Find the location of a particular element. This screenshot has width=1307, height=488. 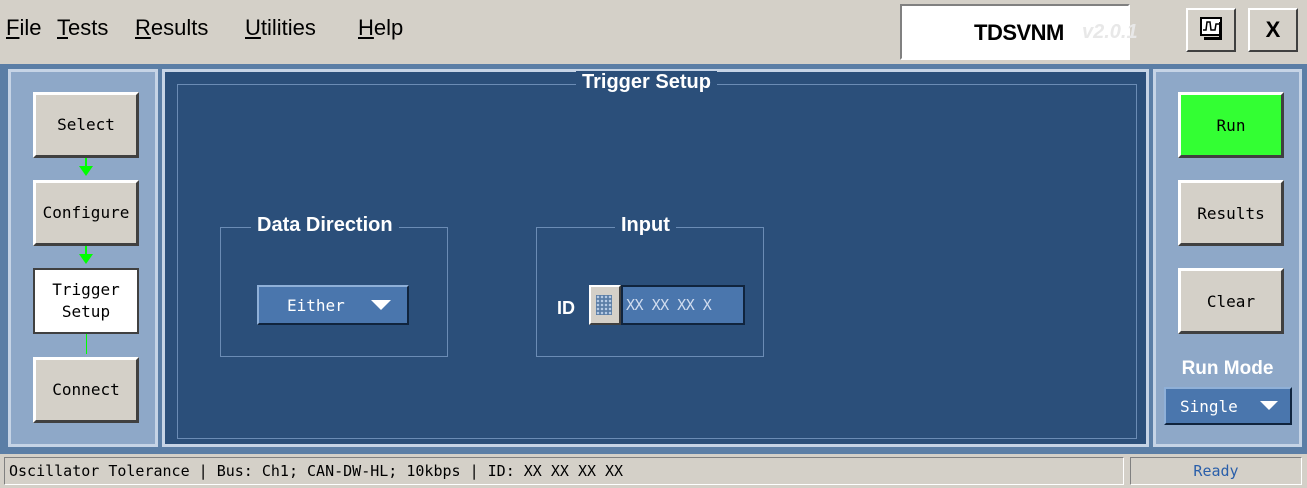

run-mode-dropdown: Single is located at coordinates (1228, 406).